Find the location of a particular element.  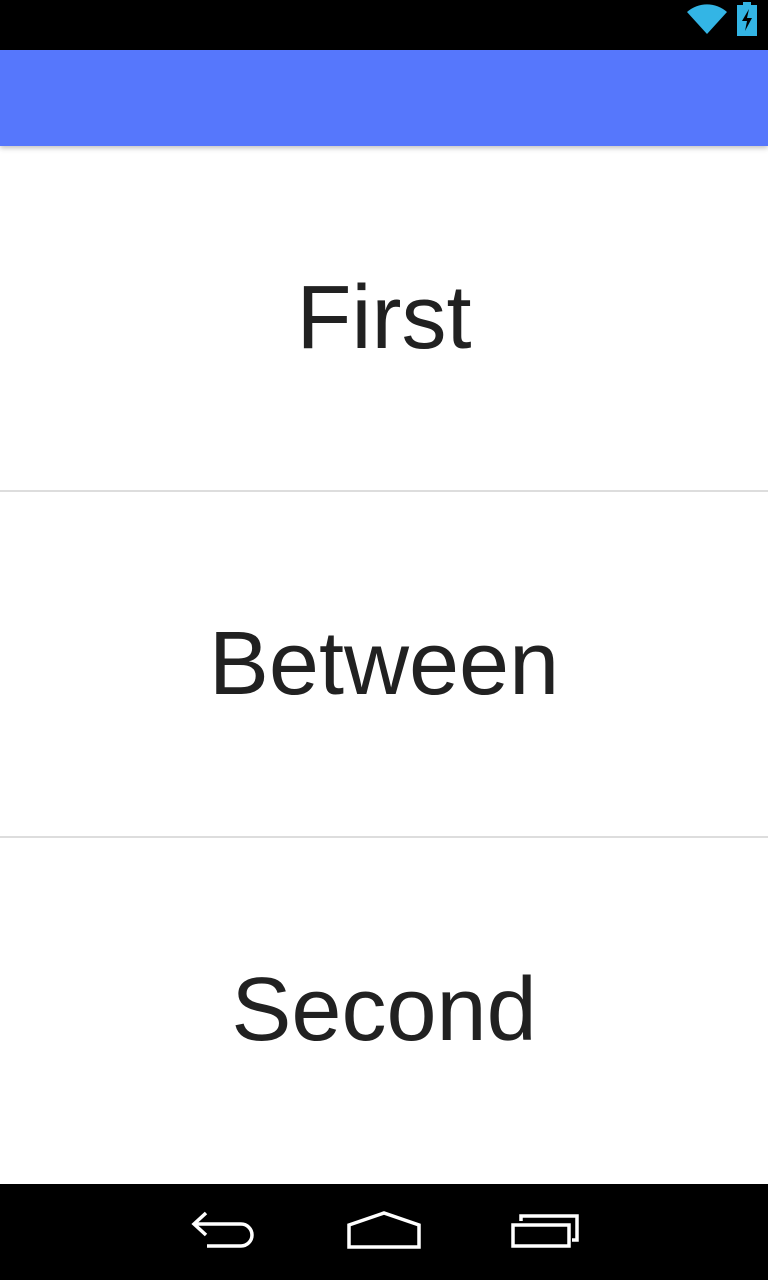

battery-charging-icon is located at coordinates (747, 21).